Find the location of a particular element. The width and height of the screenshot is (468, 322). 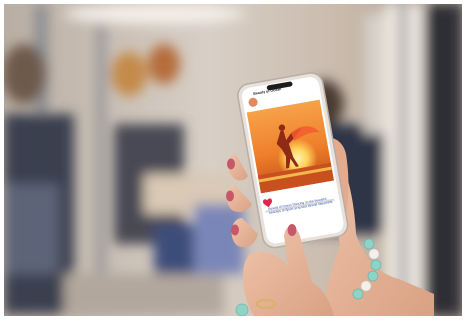

post-image is located at coordinates (290, 146).